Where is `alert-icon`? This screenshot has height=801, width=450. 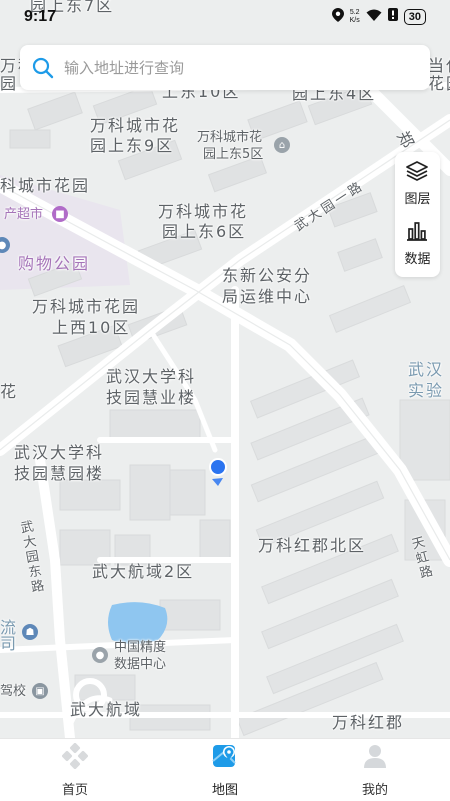 alert-icon is located at coordinates (392, 17).